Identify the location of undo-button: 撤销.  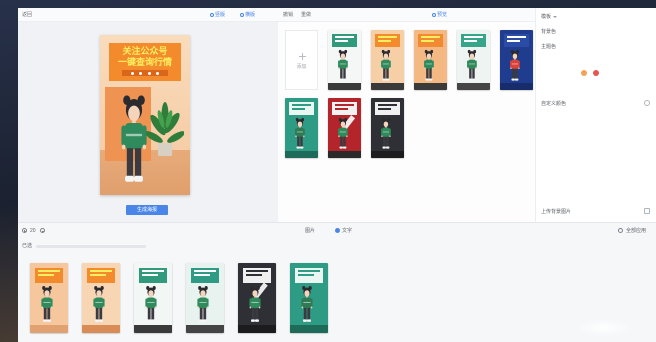
(288, 15).